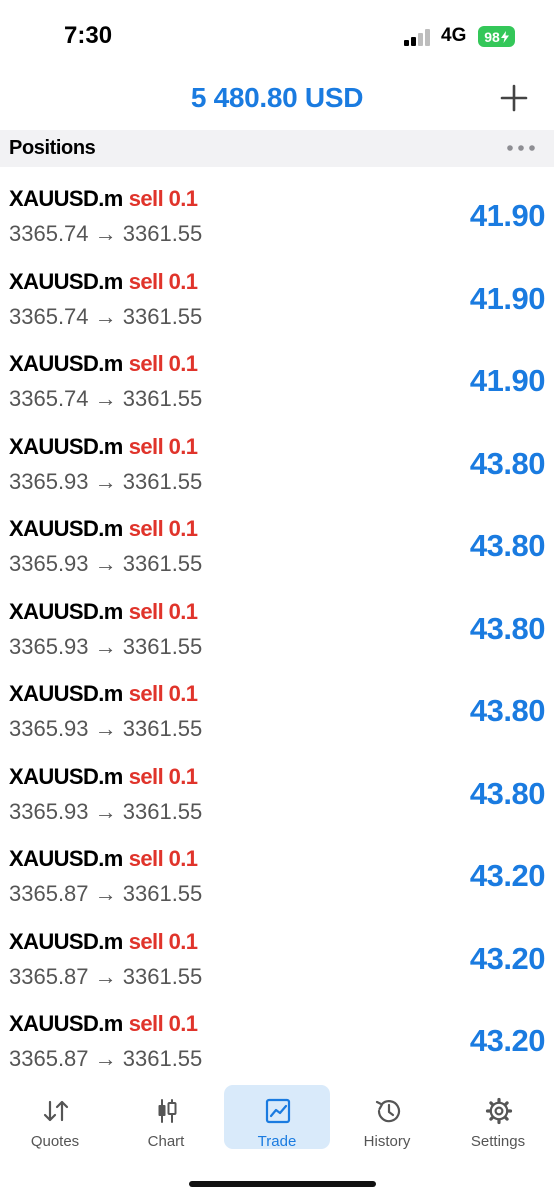 The width and height of the screenshot is (554, 1200). What do you see at coordinates (277, 148) in the screenshot?
I see `positions-section-header: Positions` at bounding box center [277, 148].